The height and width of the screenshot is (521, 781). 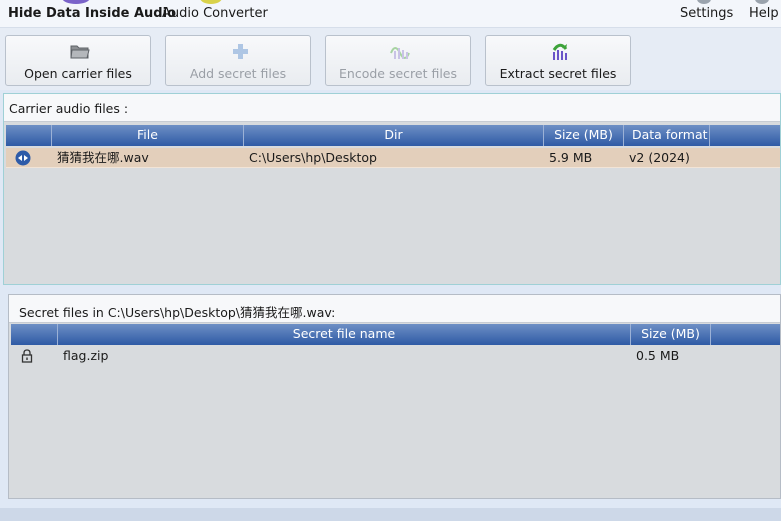 I want to click on secret-grid-header: Secret file name Size (MB), so click(x=395, y=334).